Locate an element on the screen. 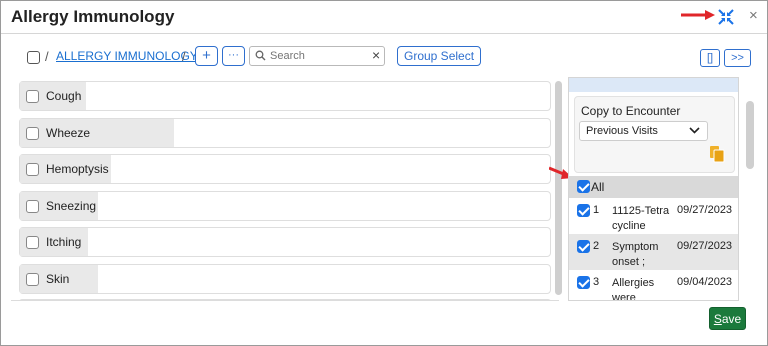  search-input is located at coordinates (318, 56).